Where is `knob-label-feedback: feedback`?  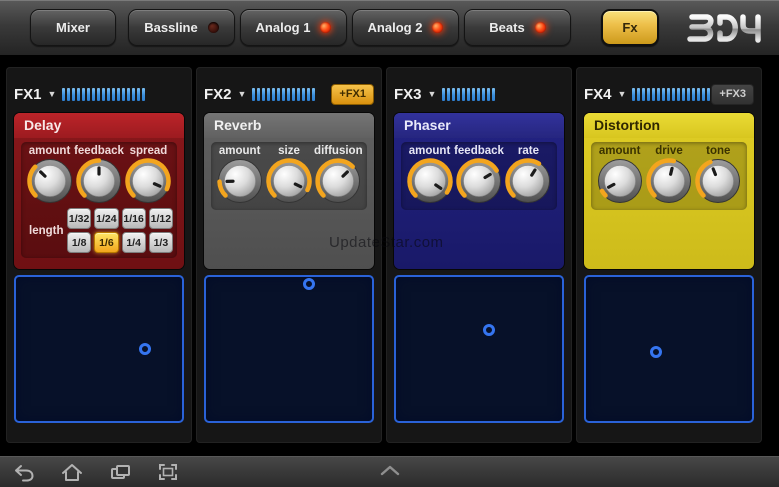 knob-label-feedback: feedback is located at coordinates (479, 151).